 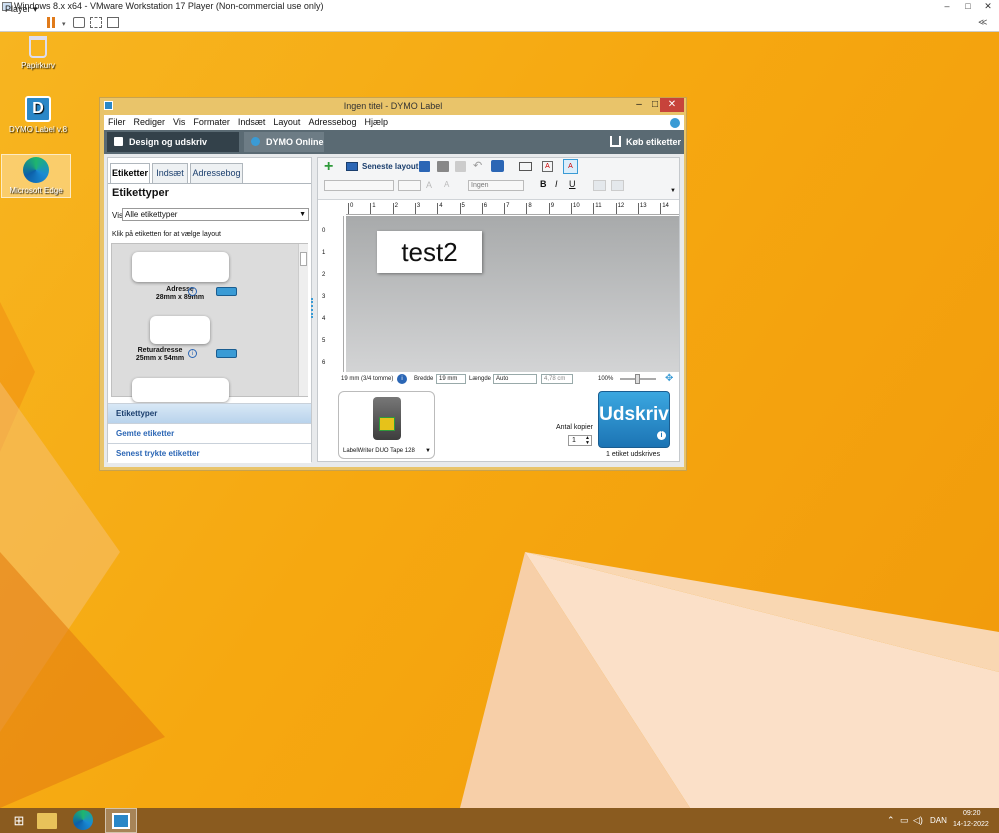 What do you see at coordinates (379, 451) in the screenshot?
I see `printer-name: LabelWriter DUO Tape 128` at bounding box center [379, 451].